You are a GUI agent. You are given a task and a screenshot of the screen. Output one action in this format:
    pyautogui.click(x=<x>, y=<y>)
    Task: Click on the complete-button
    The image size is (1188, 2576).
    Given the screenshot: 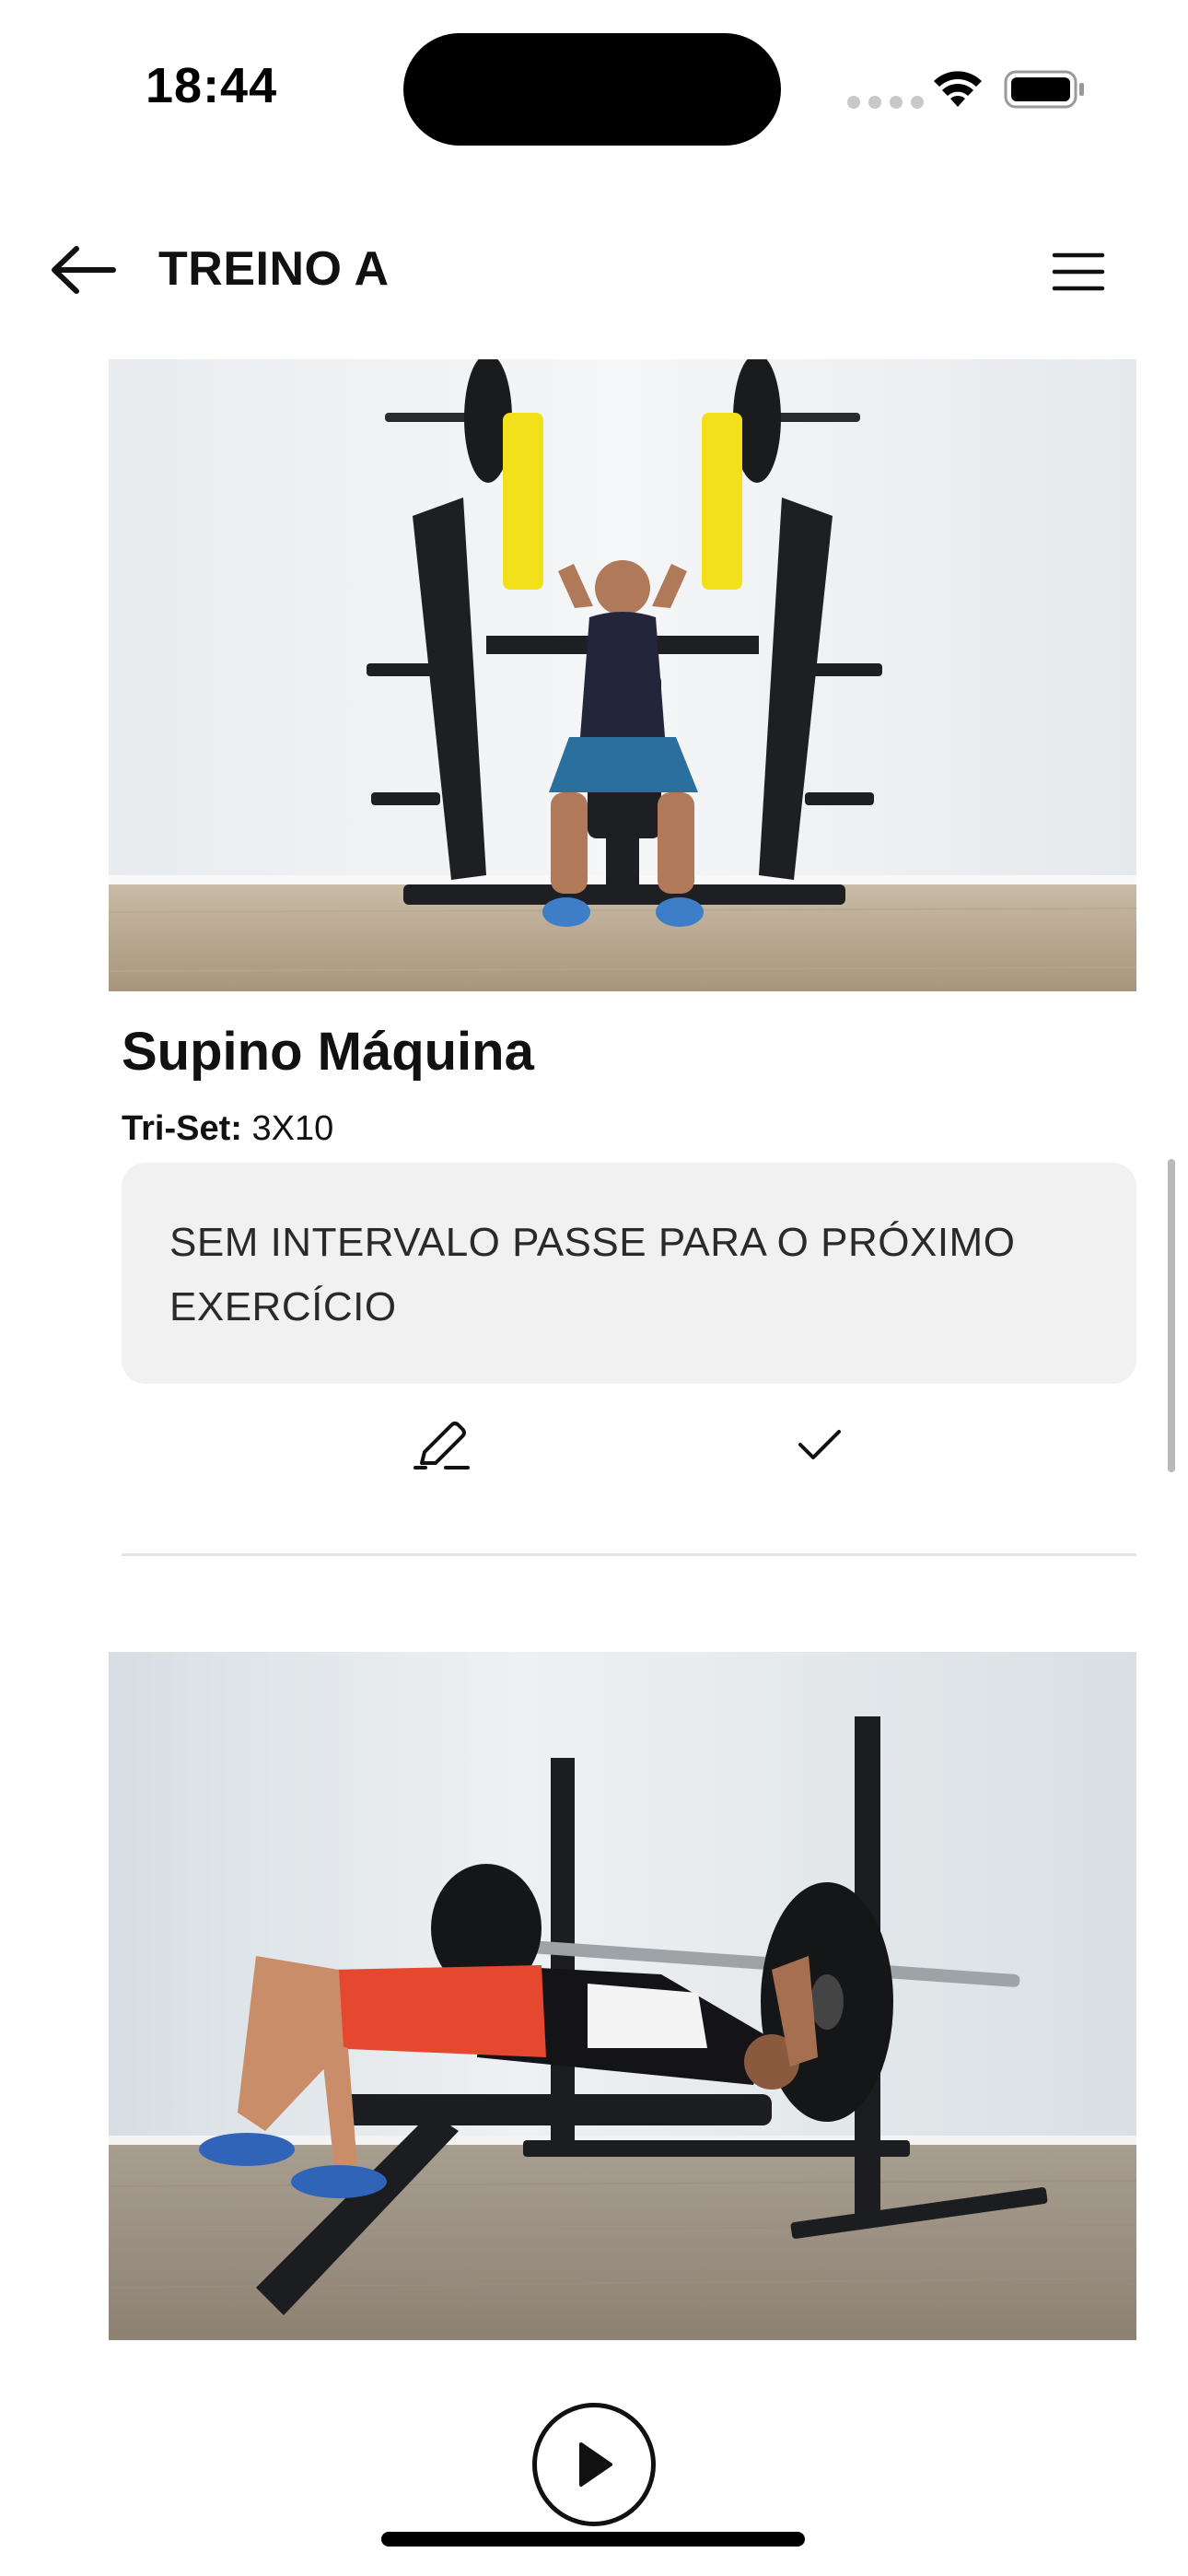 What is the action you would take?
    pyautogui.click(x=819, y=1444)
    